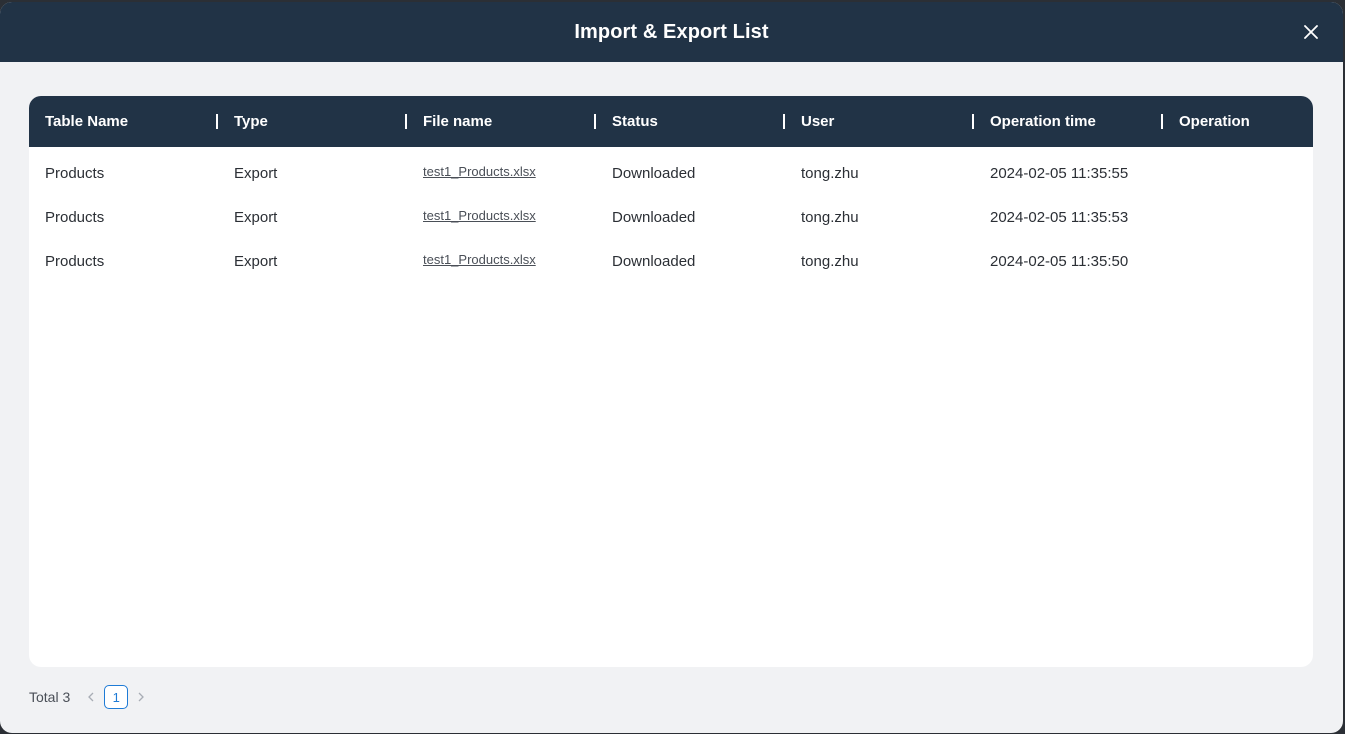  What do you see at coordinates (312, 121) in the screenshot?
I see `column-header-type: Type` at bounding box center [312, 121].